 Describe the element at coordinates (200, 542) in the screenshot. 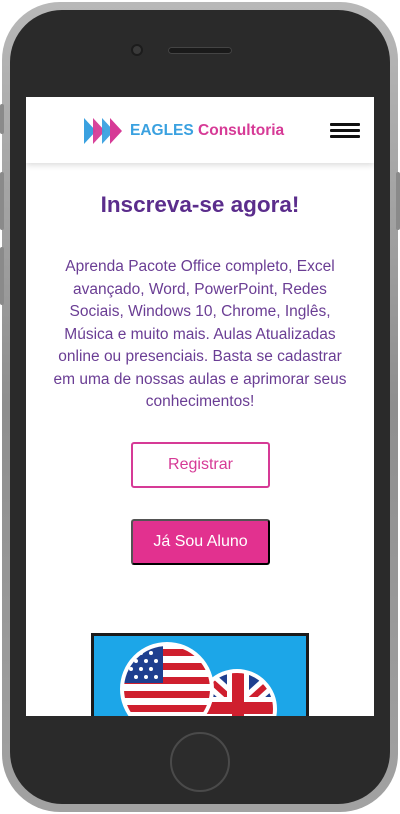

I see `already-student-button: Já Sou Aluno` at that location.